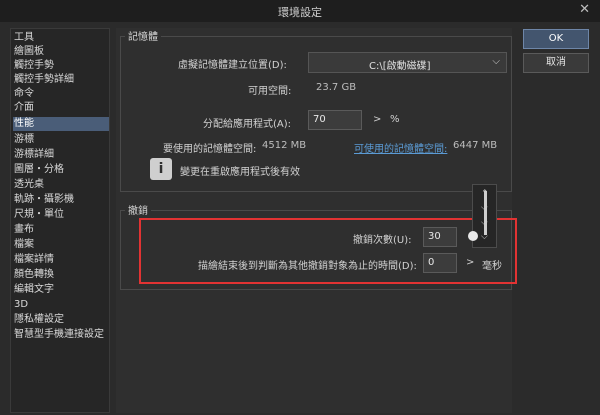 Image resolution: width=600 pixels, height=415 pixels. What do you see at coordinates (143, 35) in the screenshot?
I see `memory-group-title: 記憶體` at bounding box center [143, 35].